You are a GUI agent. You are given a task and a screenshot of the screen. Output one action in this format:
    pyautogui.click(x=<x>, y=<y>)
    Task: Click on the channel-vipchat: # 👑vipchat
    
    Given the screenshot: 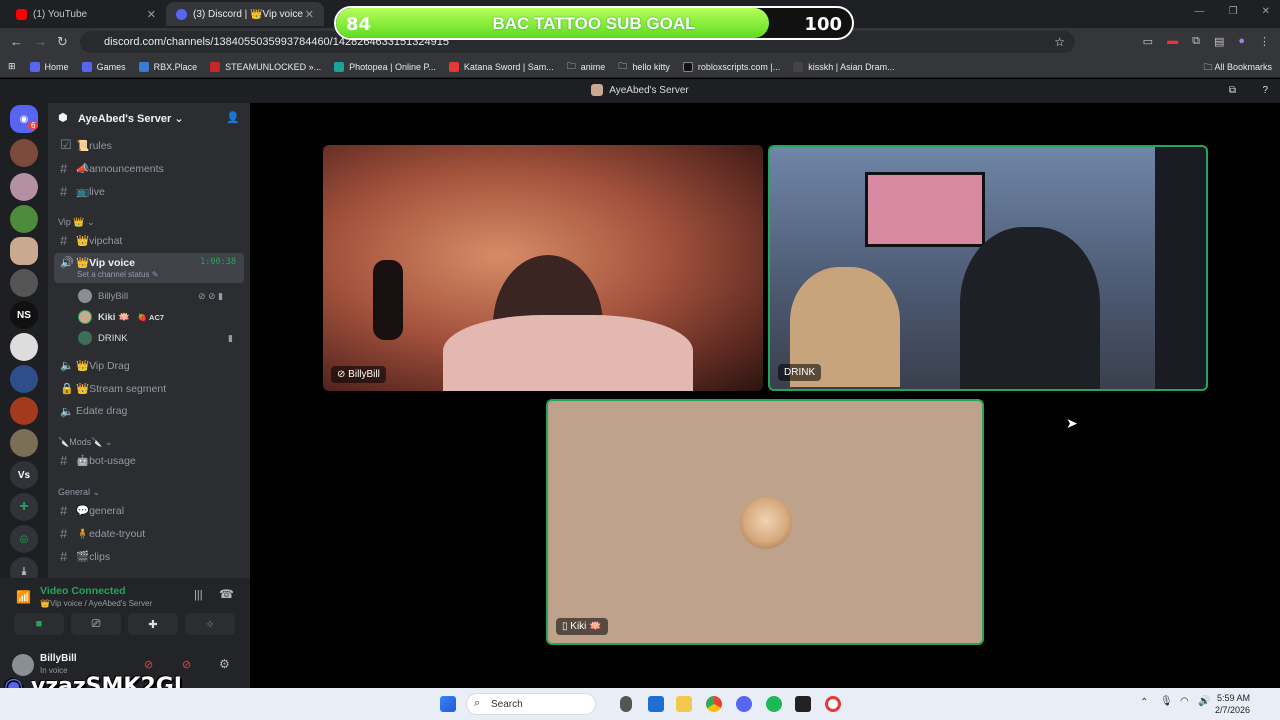 What is the action you would take?
    pyautogui.click(x=149, y=240)
    